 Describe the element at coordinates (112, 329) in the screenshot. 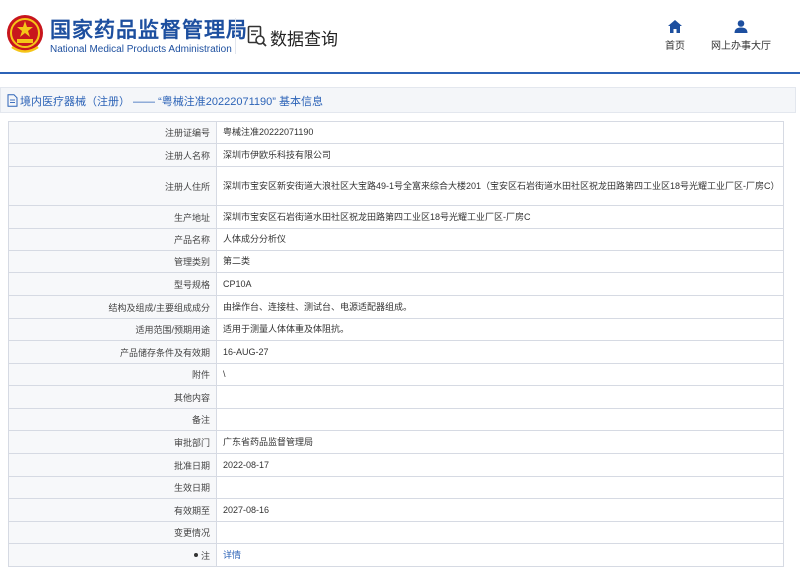

I see `row-label: 适用范围/预期用途` at that location.